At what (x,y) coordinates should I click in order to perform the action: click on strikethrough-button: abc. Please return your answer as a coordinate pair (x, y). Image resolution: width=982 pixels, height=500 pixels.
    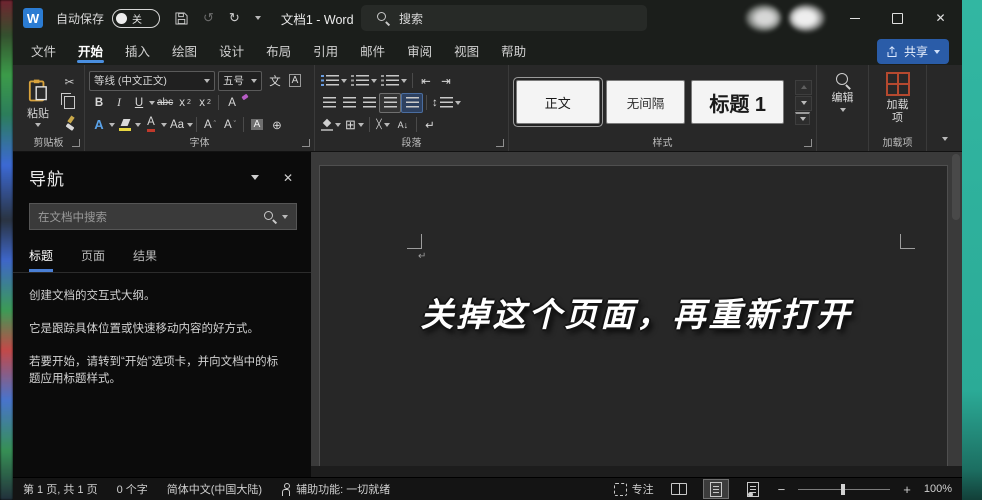
    Looking at the image, I should click on (165, 103).